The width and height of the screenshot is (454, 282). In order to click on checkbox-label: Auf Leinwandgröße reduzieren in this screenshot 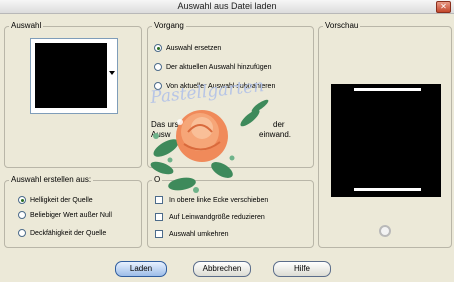, I will do `click(217, 217)`.